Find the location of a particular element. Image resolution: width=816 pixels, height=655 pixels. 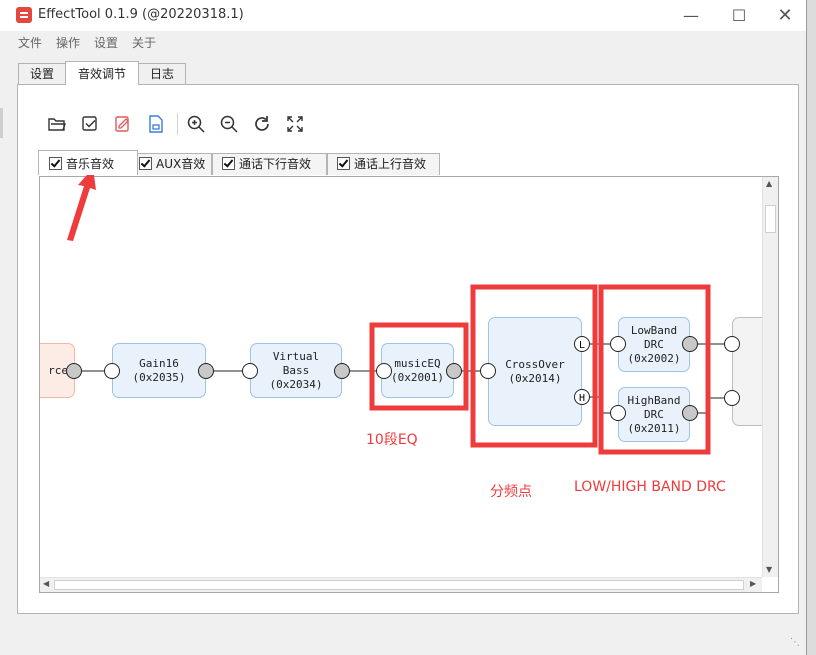

subtab-music-effect: 音乐音效 is located at coordinates (88, 162).